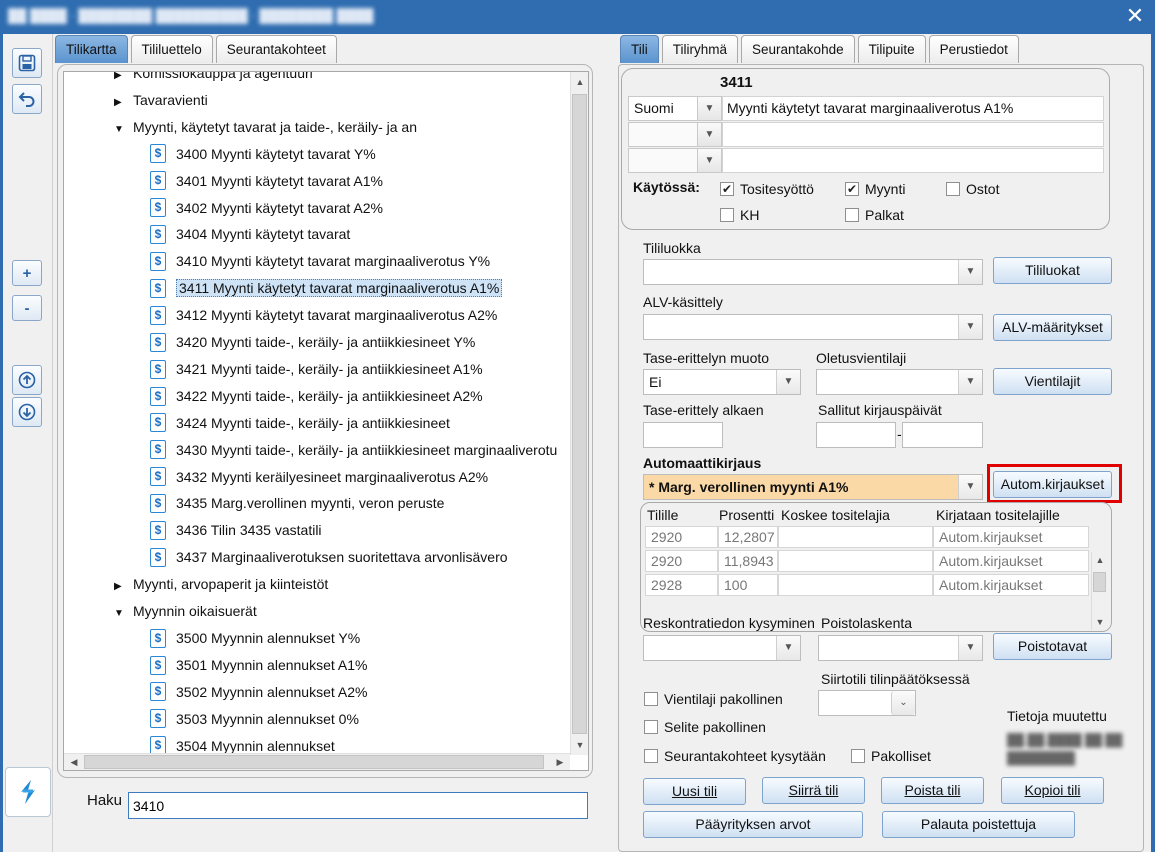 This screenshot has width=1155, height=852. Describe the element at coordinates (27, 308) in the screenshot. I see `collapse-button: -` at that location.